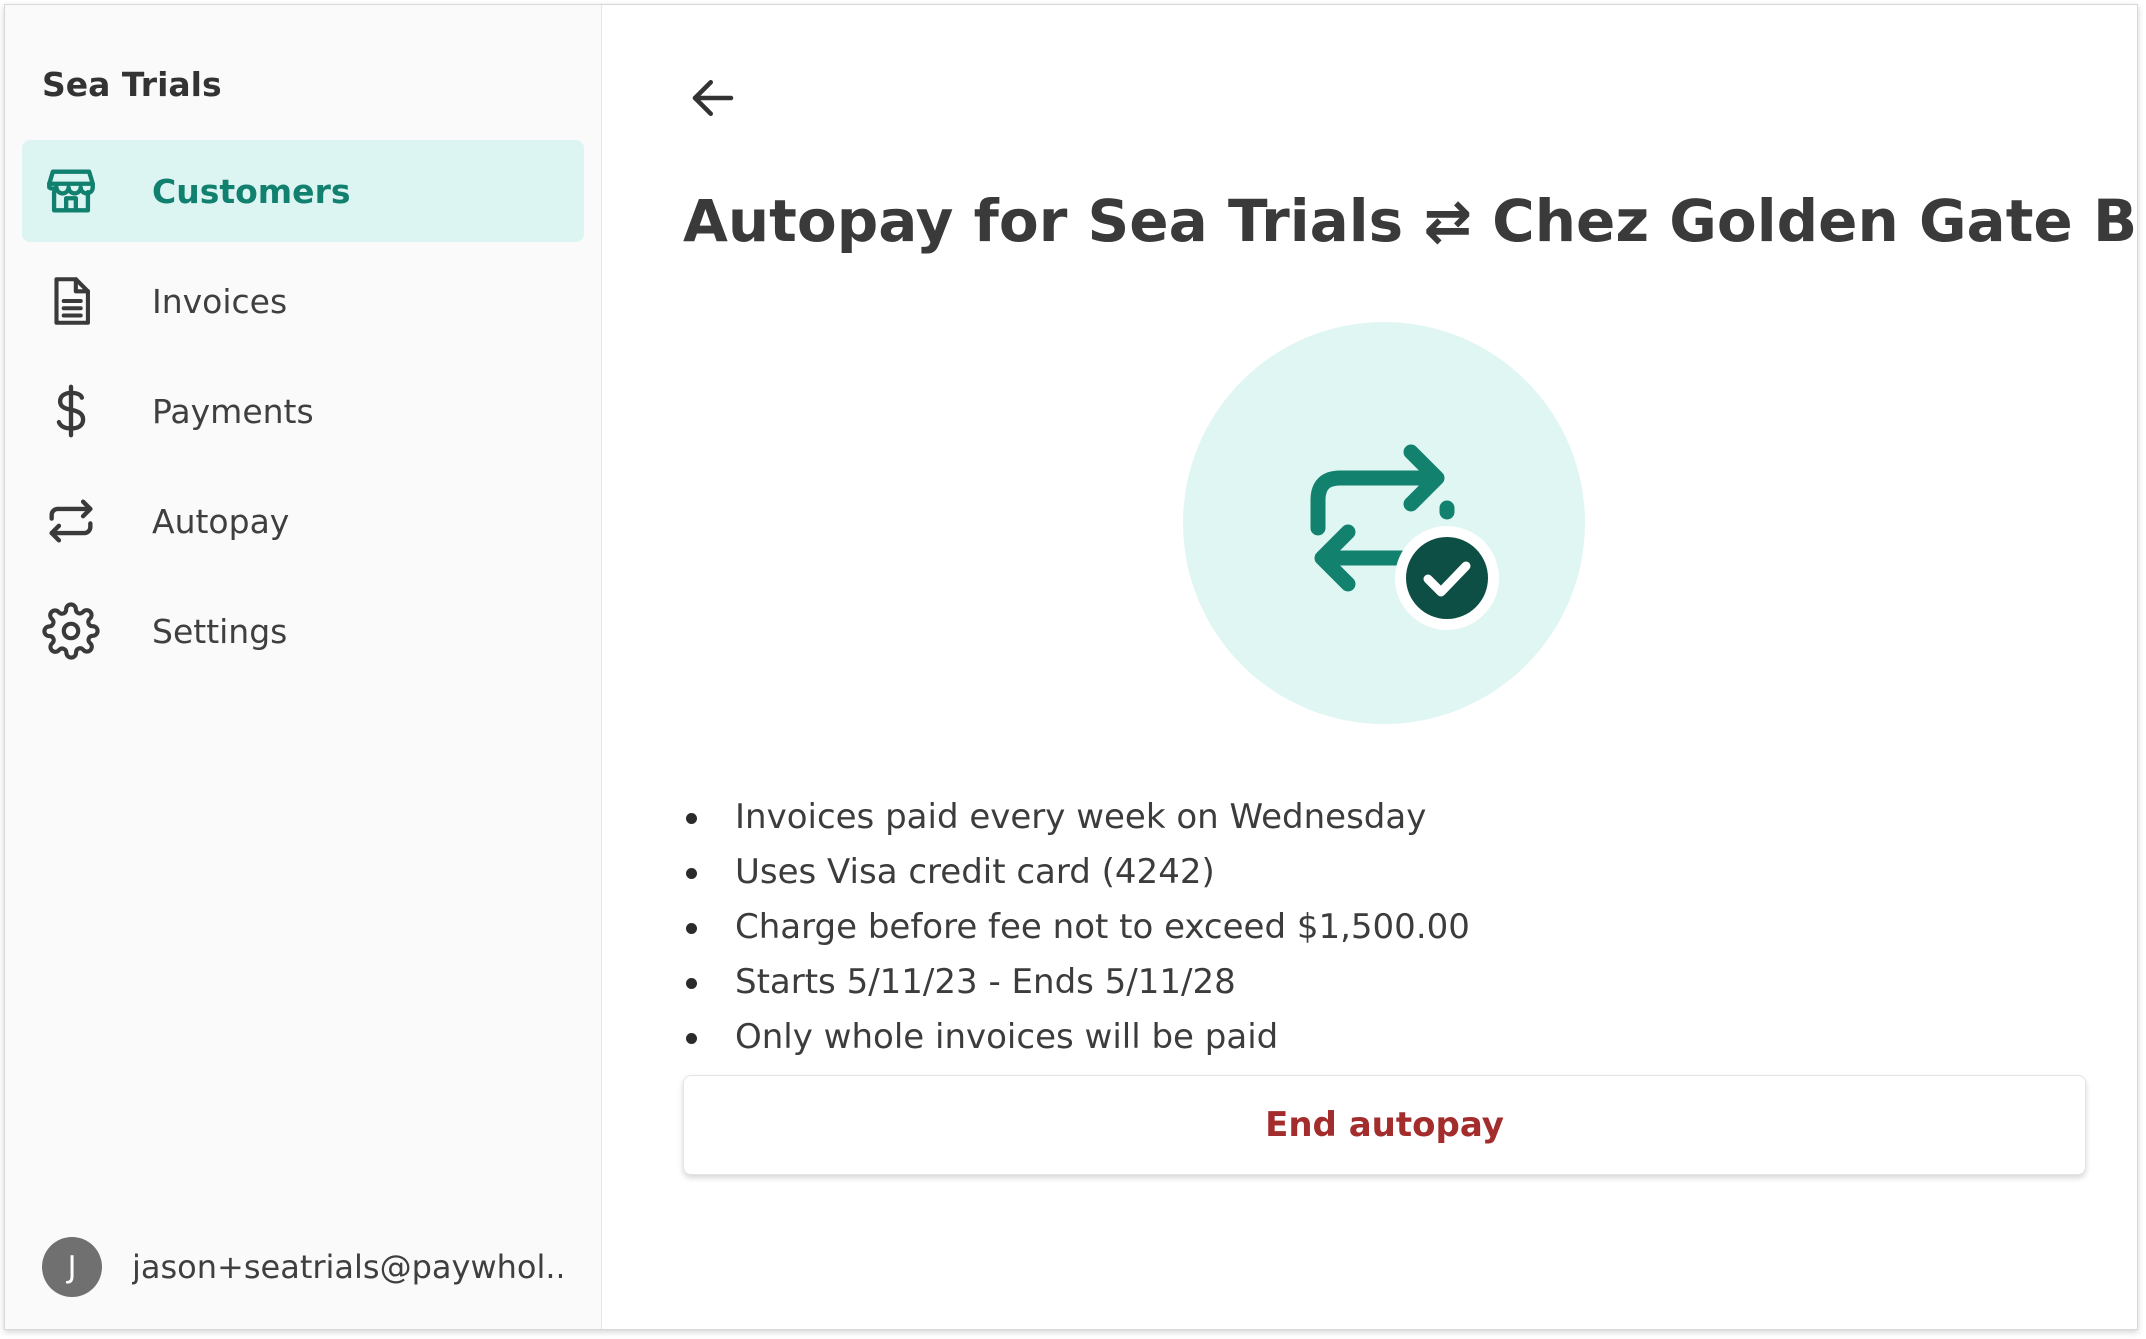 Image resolution: width=2146 pixels, height=1339 pixels. What do you see at coordinates (220, 301) in the screenshot?
I see `sidebar-item-label: Invoices` at bounding box center [220, 301].